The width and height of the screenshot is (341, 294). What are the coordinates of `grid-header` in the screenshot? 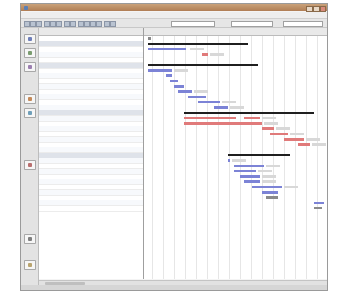 It's located at (91, 32).